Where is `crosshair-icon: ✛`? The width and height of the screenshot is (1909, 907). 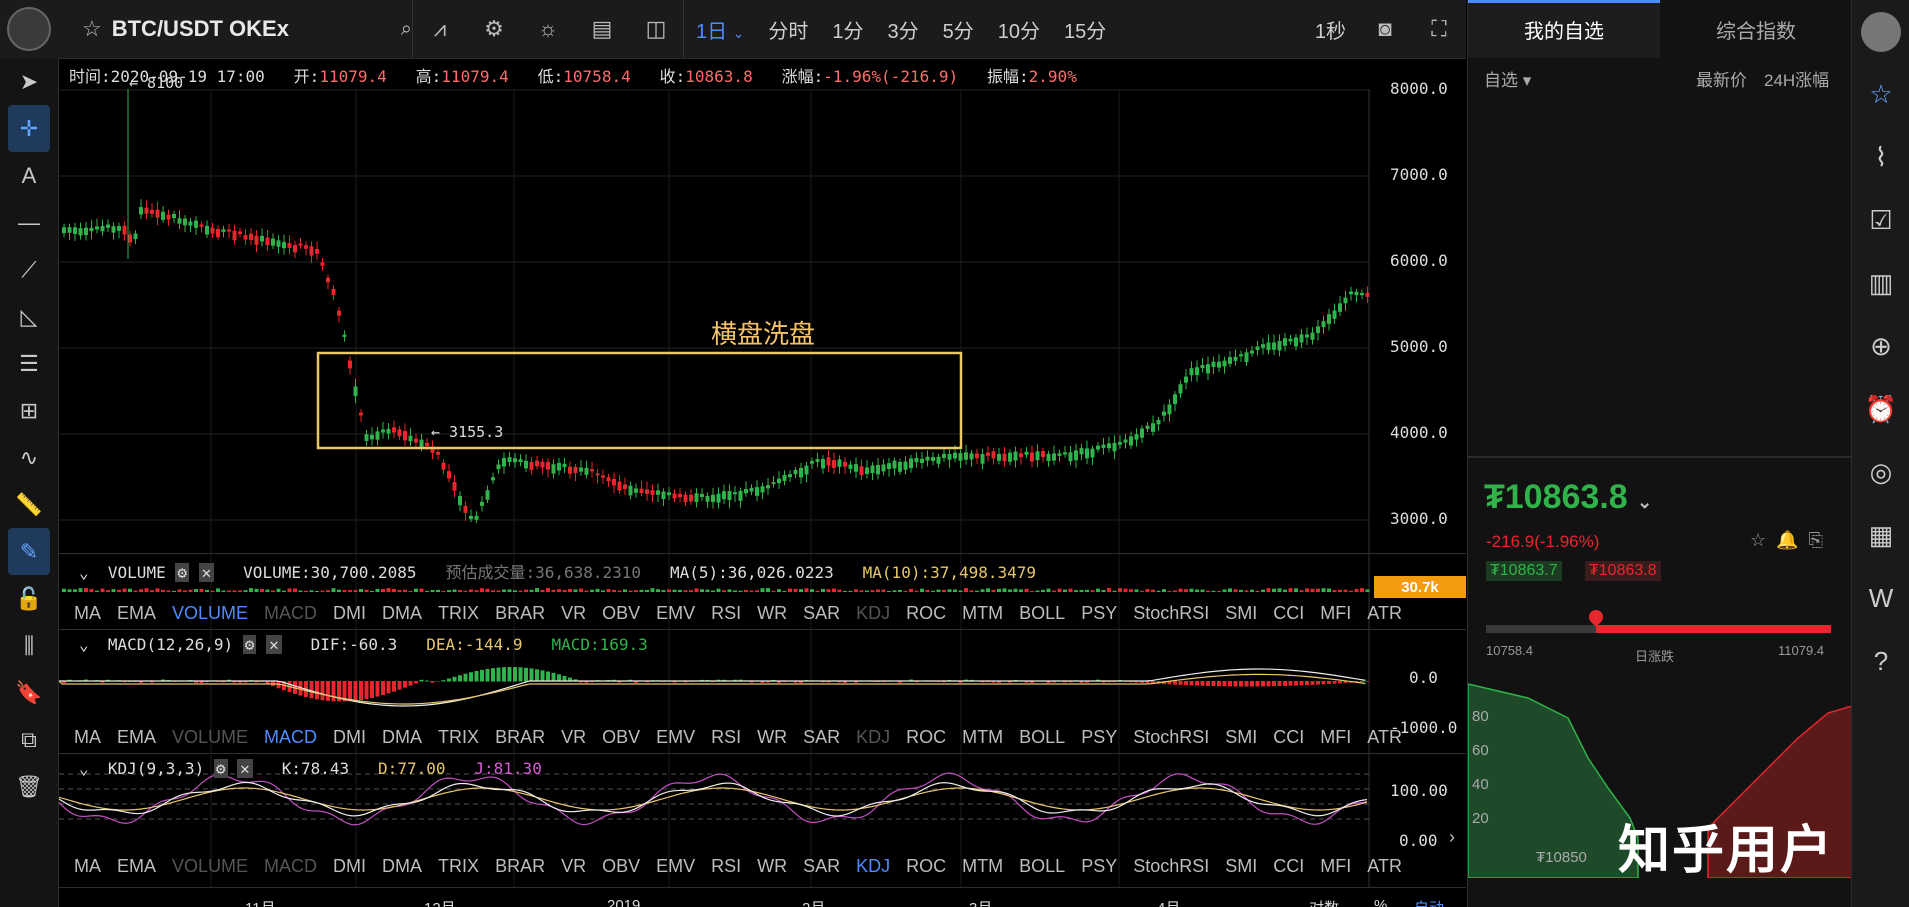
crosshair-icon: ✛ is located at coordinates (29, 128).